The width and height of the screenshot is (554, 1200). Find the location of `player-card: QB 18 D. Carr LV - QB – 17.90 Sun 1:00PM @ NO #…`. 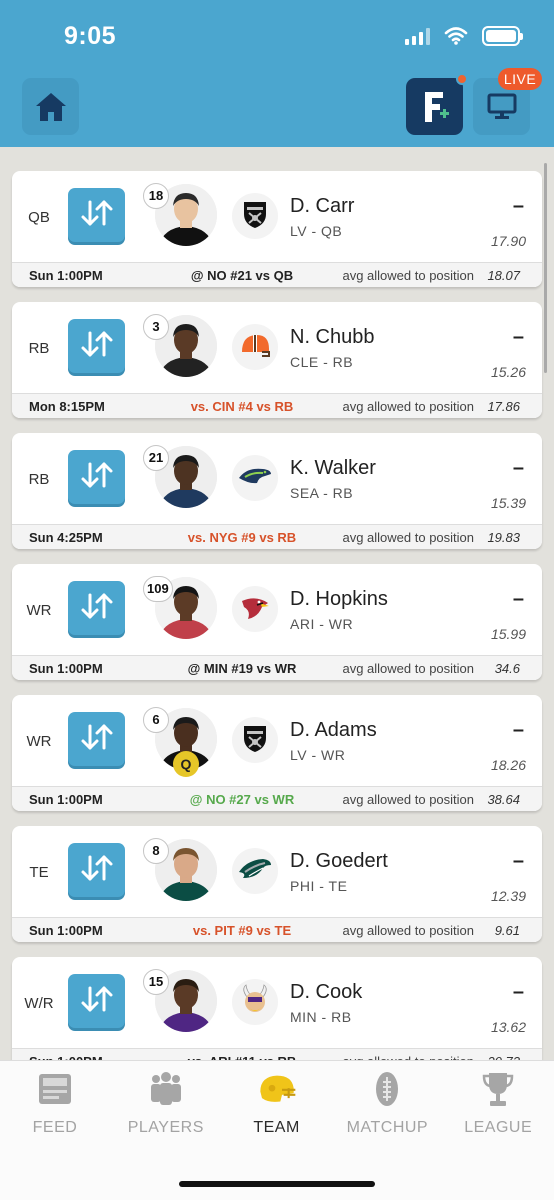

player-card: QB 18 D. Carr LV - QB – 17.90 Sun 1:00PM @ NO #… is located at coordinates (277, 229).